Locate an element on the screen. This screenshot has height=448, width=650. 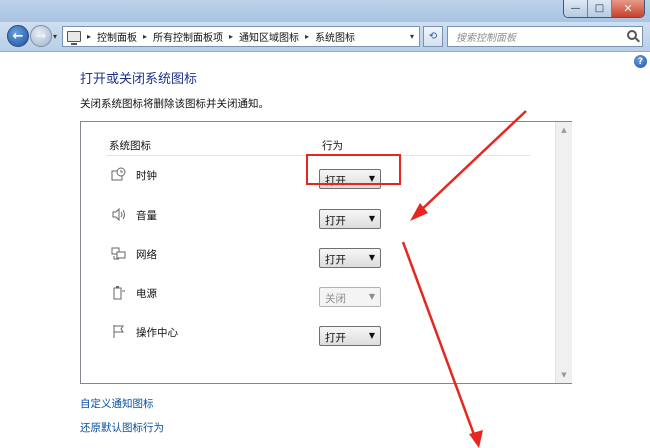
refresh-button: ⟲ is located at coordinates (433, 36).